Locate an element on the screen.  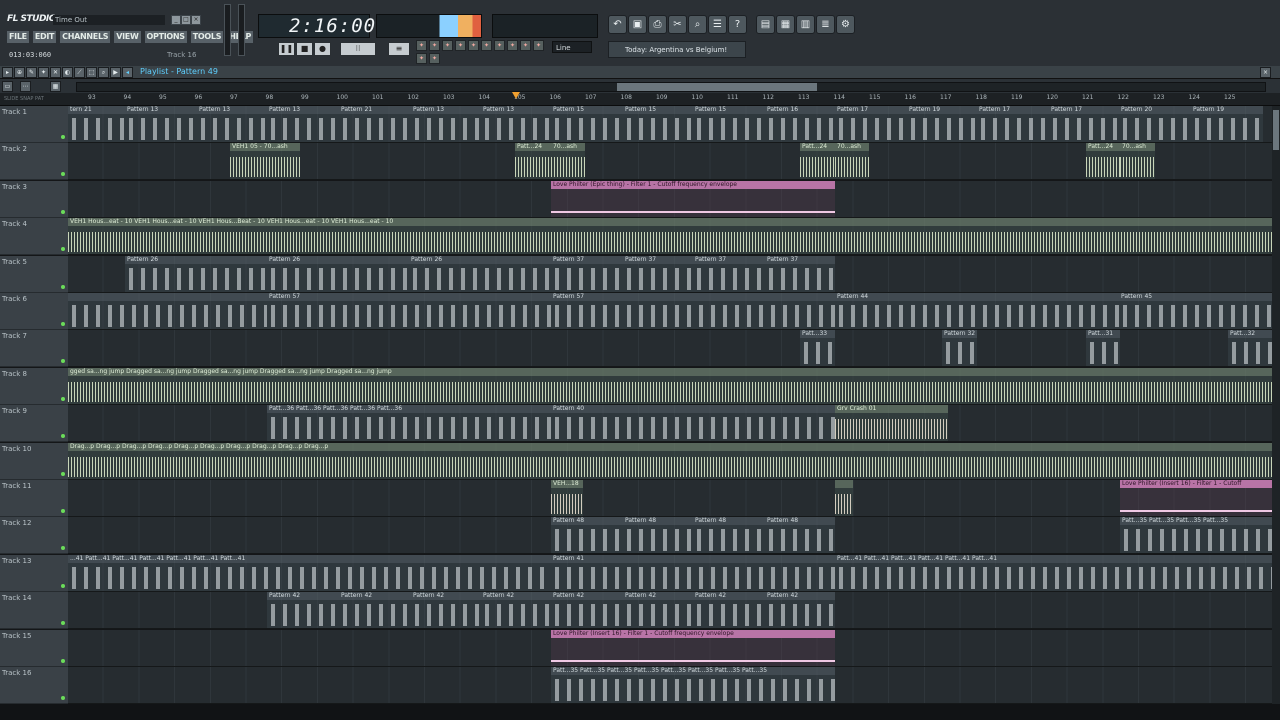
maximize-icon: □ is located at coordinates (186, 20).